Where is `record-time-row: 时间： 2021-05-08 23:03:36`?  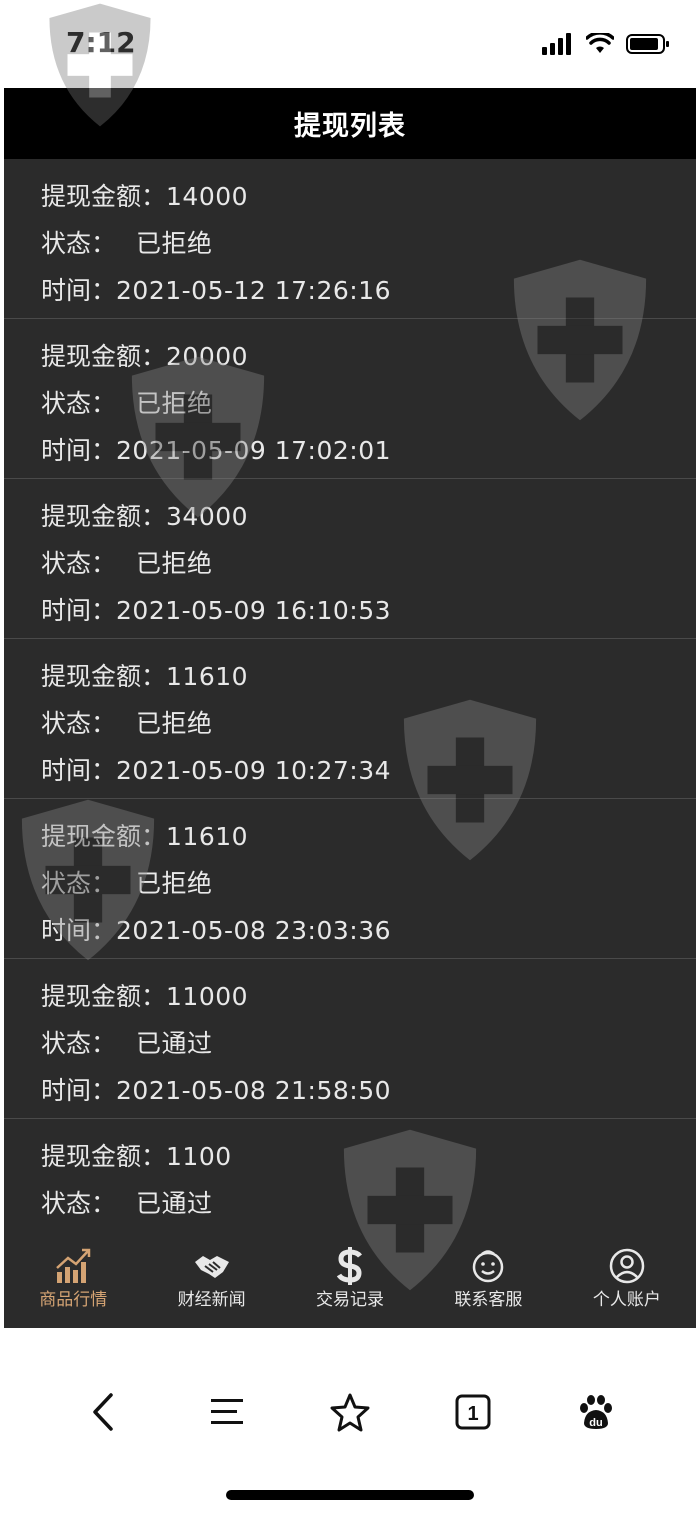
record-time-row: 时间： 2021-05-08 23:03:36 is located at coordinates (368, 930).